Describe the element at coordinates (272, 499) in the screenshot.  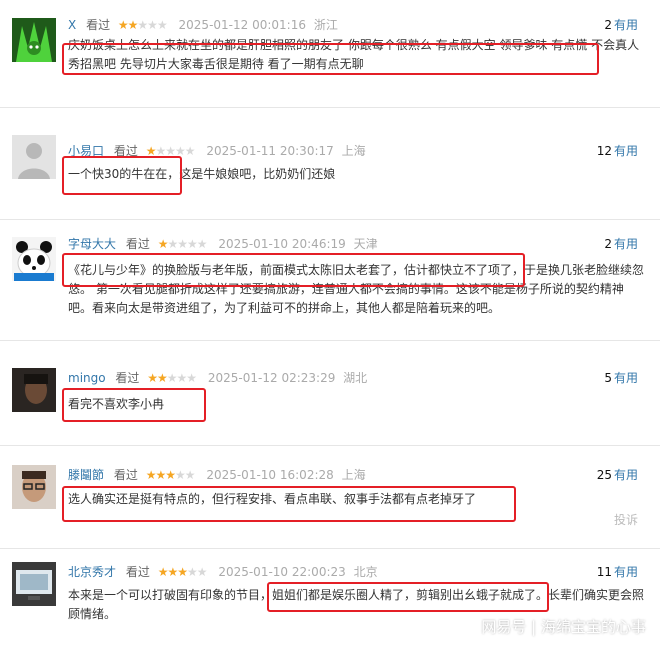
I see `highlighted-text: 选人确实还是挺有特点的，但行程安排、看点串联、叙事手法都有点老掉牙了` at that location.